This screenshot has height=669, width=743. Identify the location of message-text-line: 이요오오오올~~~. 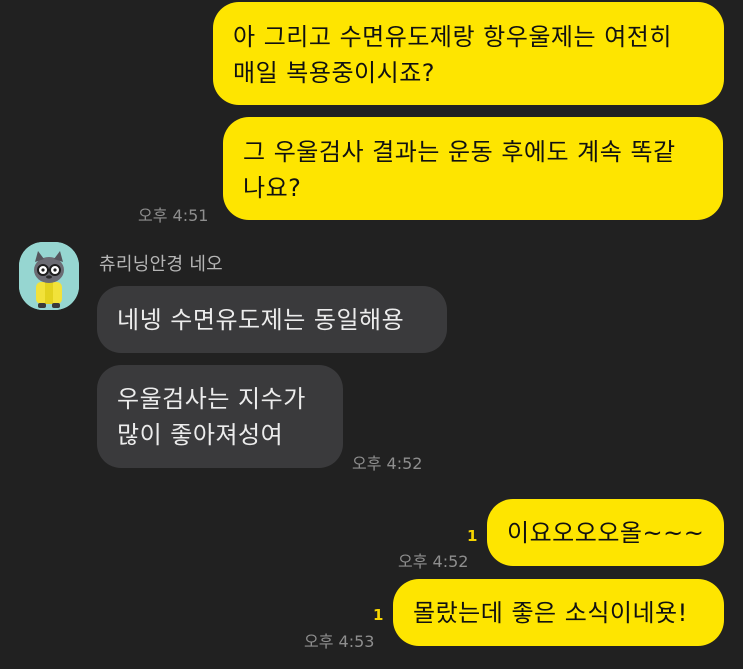
(606, 533).